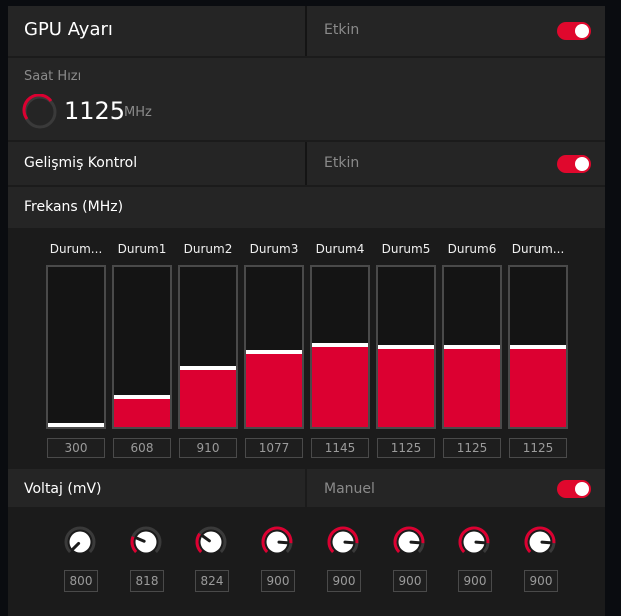 The height and width of the screenshot is (616, 621). I want to click on voltage-mode: Manuel, so click(349, 489).